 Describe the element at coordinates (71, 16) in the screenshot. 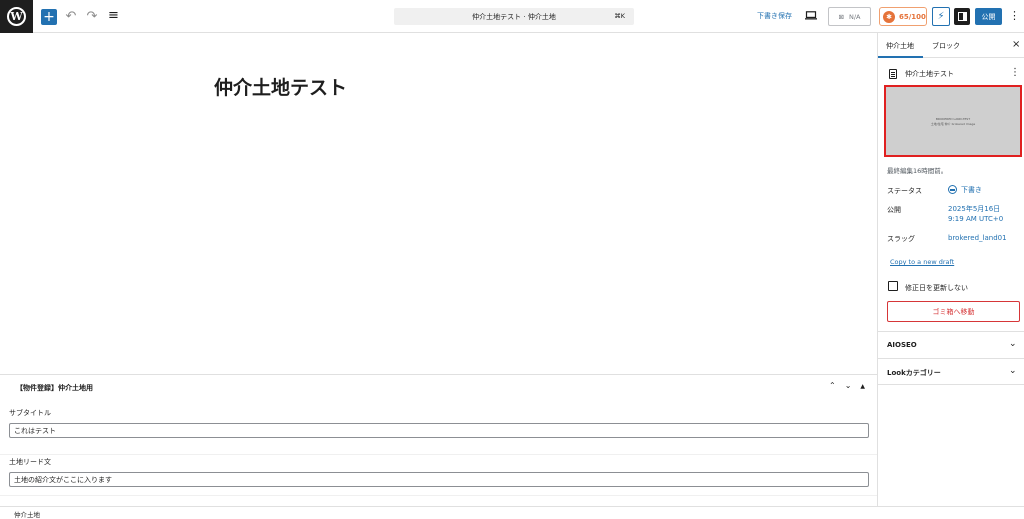

I see `undo-icon: ↶` at that location.